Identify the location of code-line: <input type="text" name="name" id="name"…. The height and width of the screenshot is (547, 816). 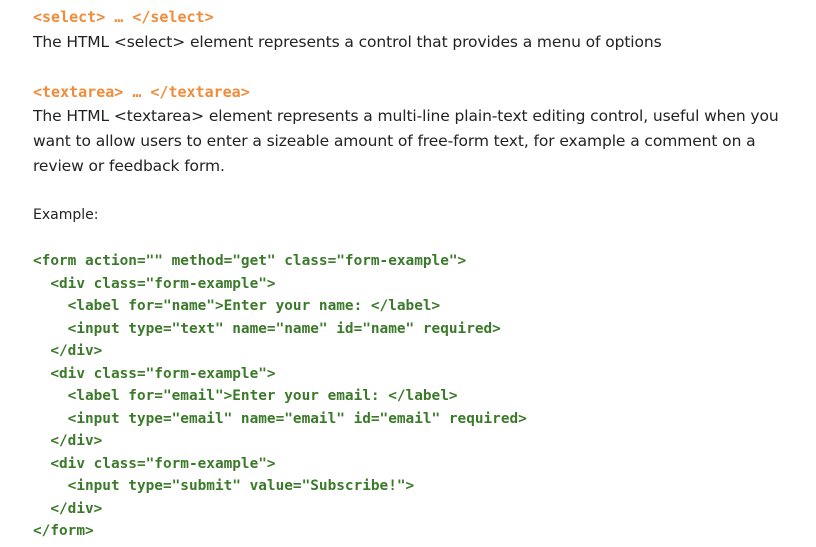
(267, 328).